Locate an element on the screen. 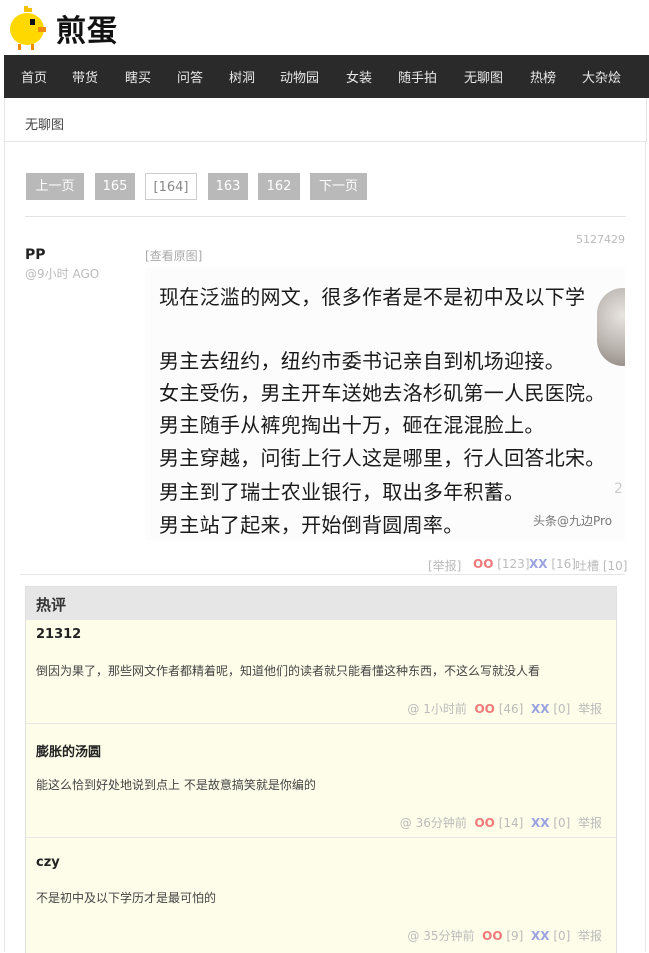 The height and width of the screenshot is (953, 649). image-text-line: 女主受伤，男主开车送她去洛杉矶第一人民医院。 is located at coordinates (382, 393).